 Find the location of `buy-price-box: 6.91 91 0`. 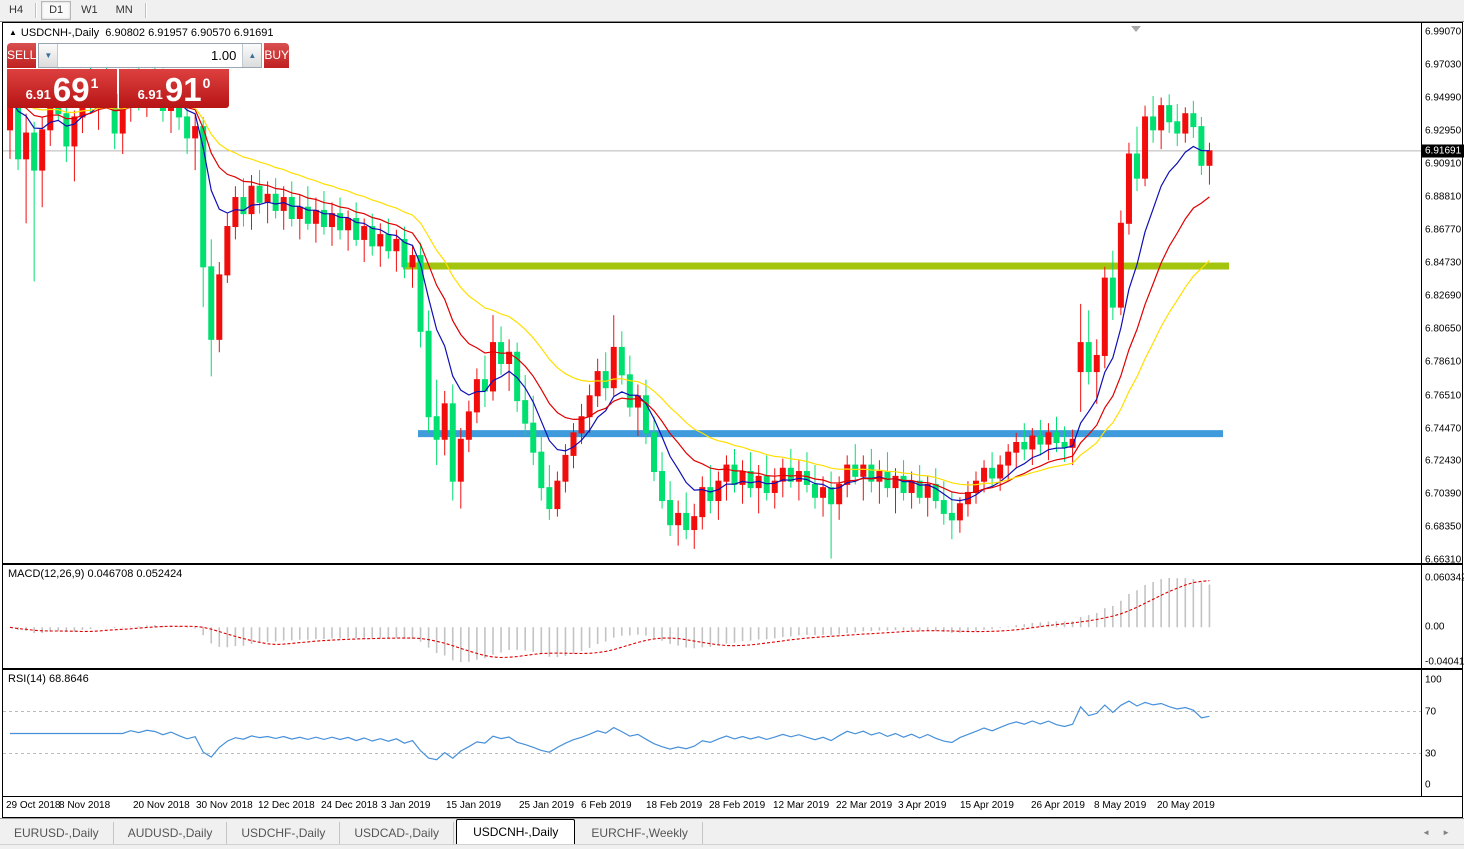

buy-price-box: 6.91 91 0 is located at coordinates (174, 88).